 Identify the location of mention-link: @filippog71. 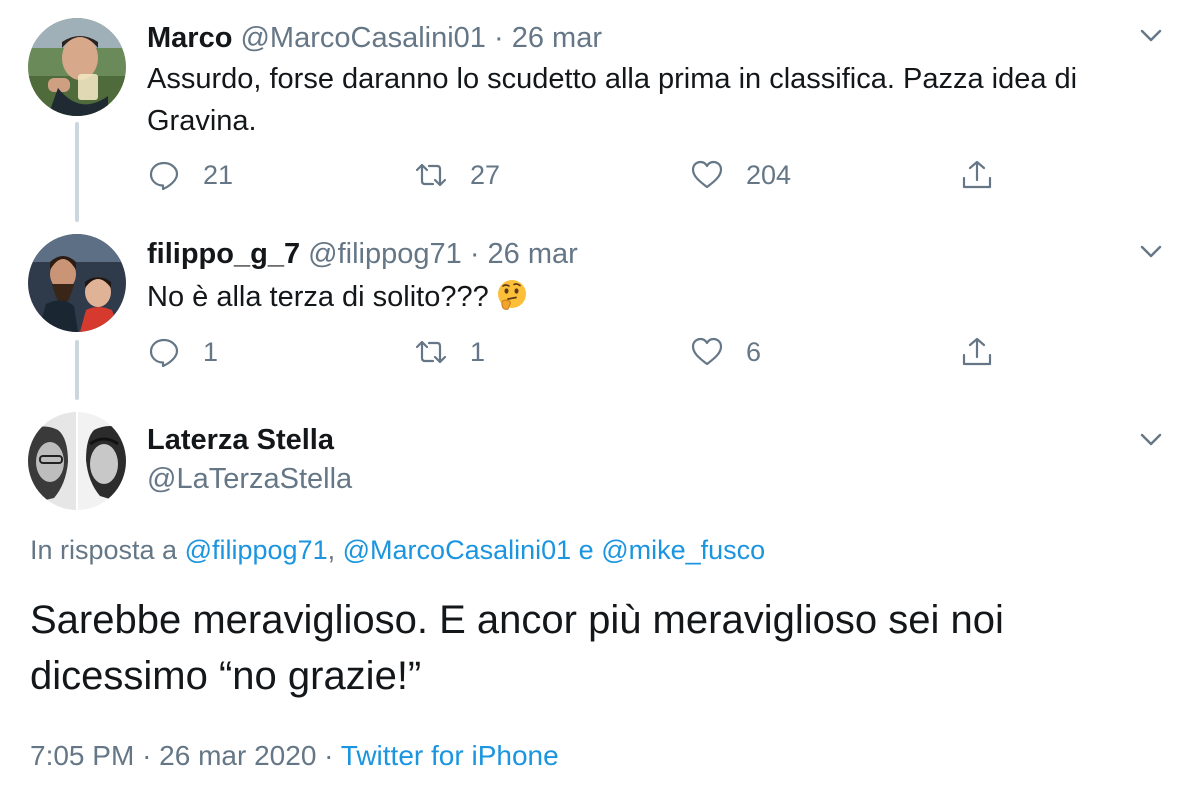
(256, 550).